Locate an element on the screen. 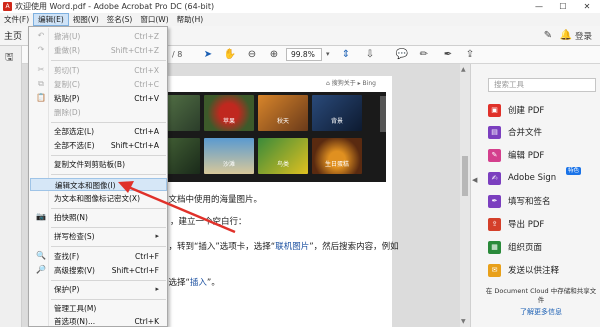 This screenshot has width=600, height=327. tool-edit-pdf: ✎ 编辑 PDF is located at coordinates (543, 155).